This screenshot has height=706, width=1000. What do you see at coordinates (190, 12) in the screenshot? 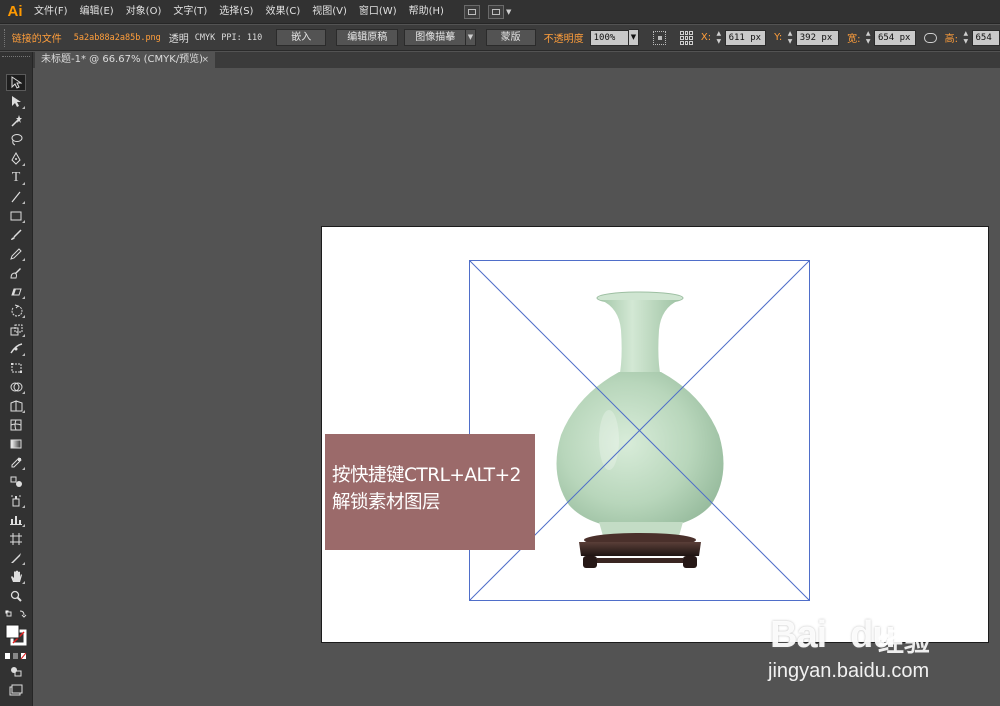
I see `menu-type: 文字(T)` at bounding box center [190, 12].